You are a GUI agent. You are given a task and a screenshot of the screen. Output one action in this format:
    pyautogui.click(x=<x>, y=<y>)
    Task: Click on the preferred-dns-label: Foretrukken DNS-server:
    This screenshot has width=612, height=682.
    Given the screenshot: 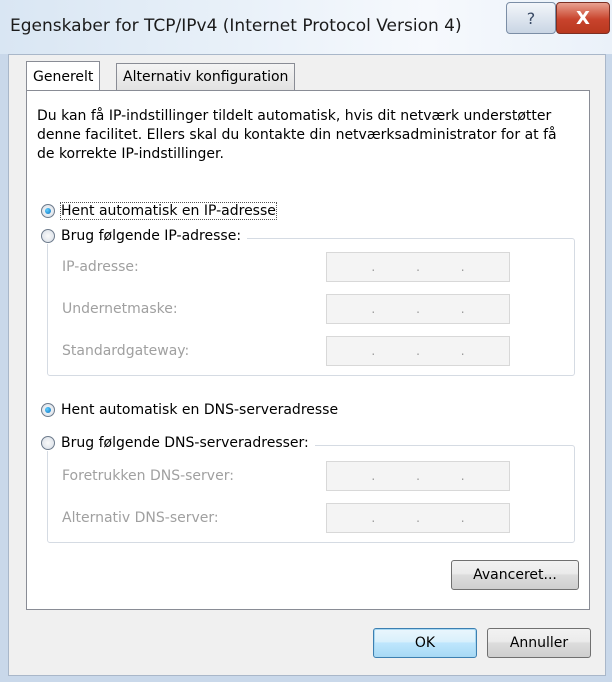 What is the action you would take?
    pyautogui.click(x=148, y=476)
    